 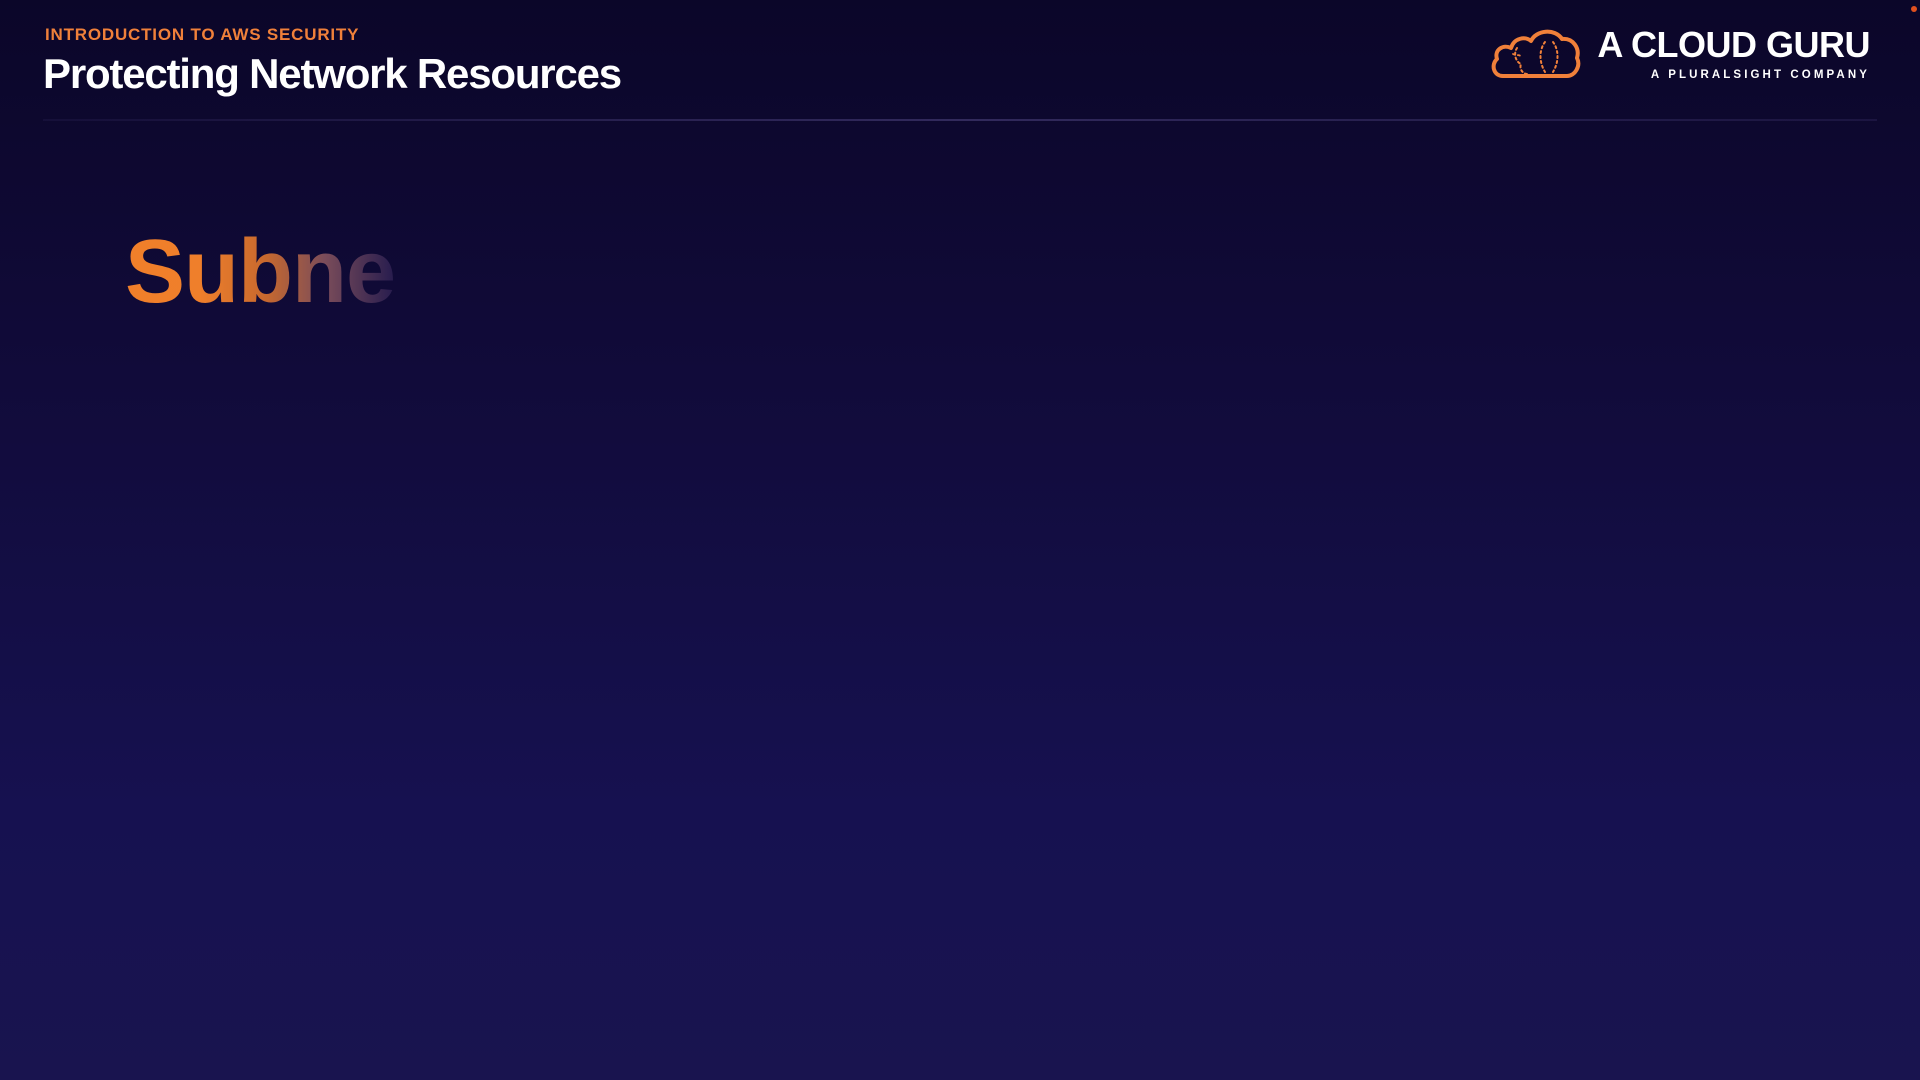 What do you see at coordinates (260, 272) in the screenshot?
I see `section-title: Subne` at bounding box center [260, 272].